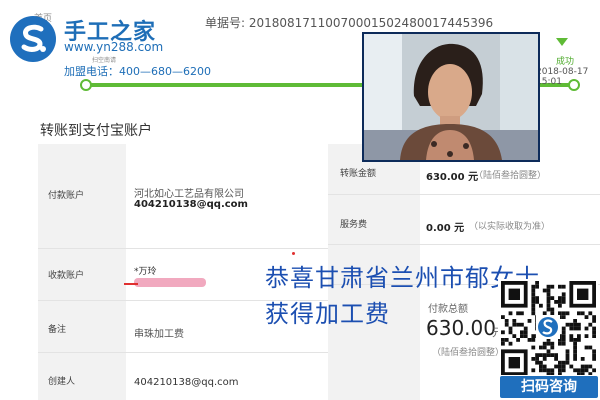 This screenshot has height=400, width=600. Describe the element at coordinates (186, 382) in the screenshot. I see `creator-value: 404210138@qq.com` at that location.